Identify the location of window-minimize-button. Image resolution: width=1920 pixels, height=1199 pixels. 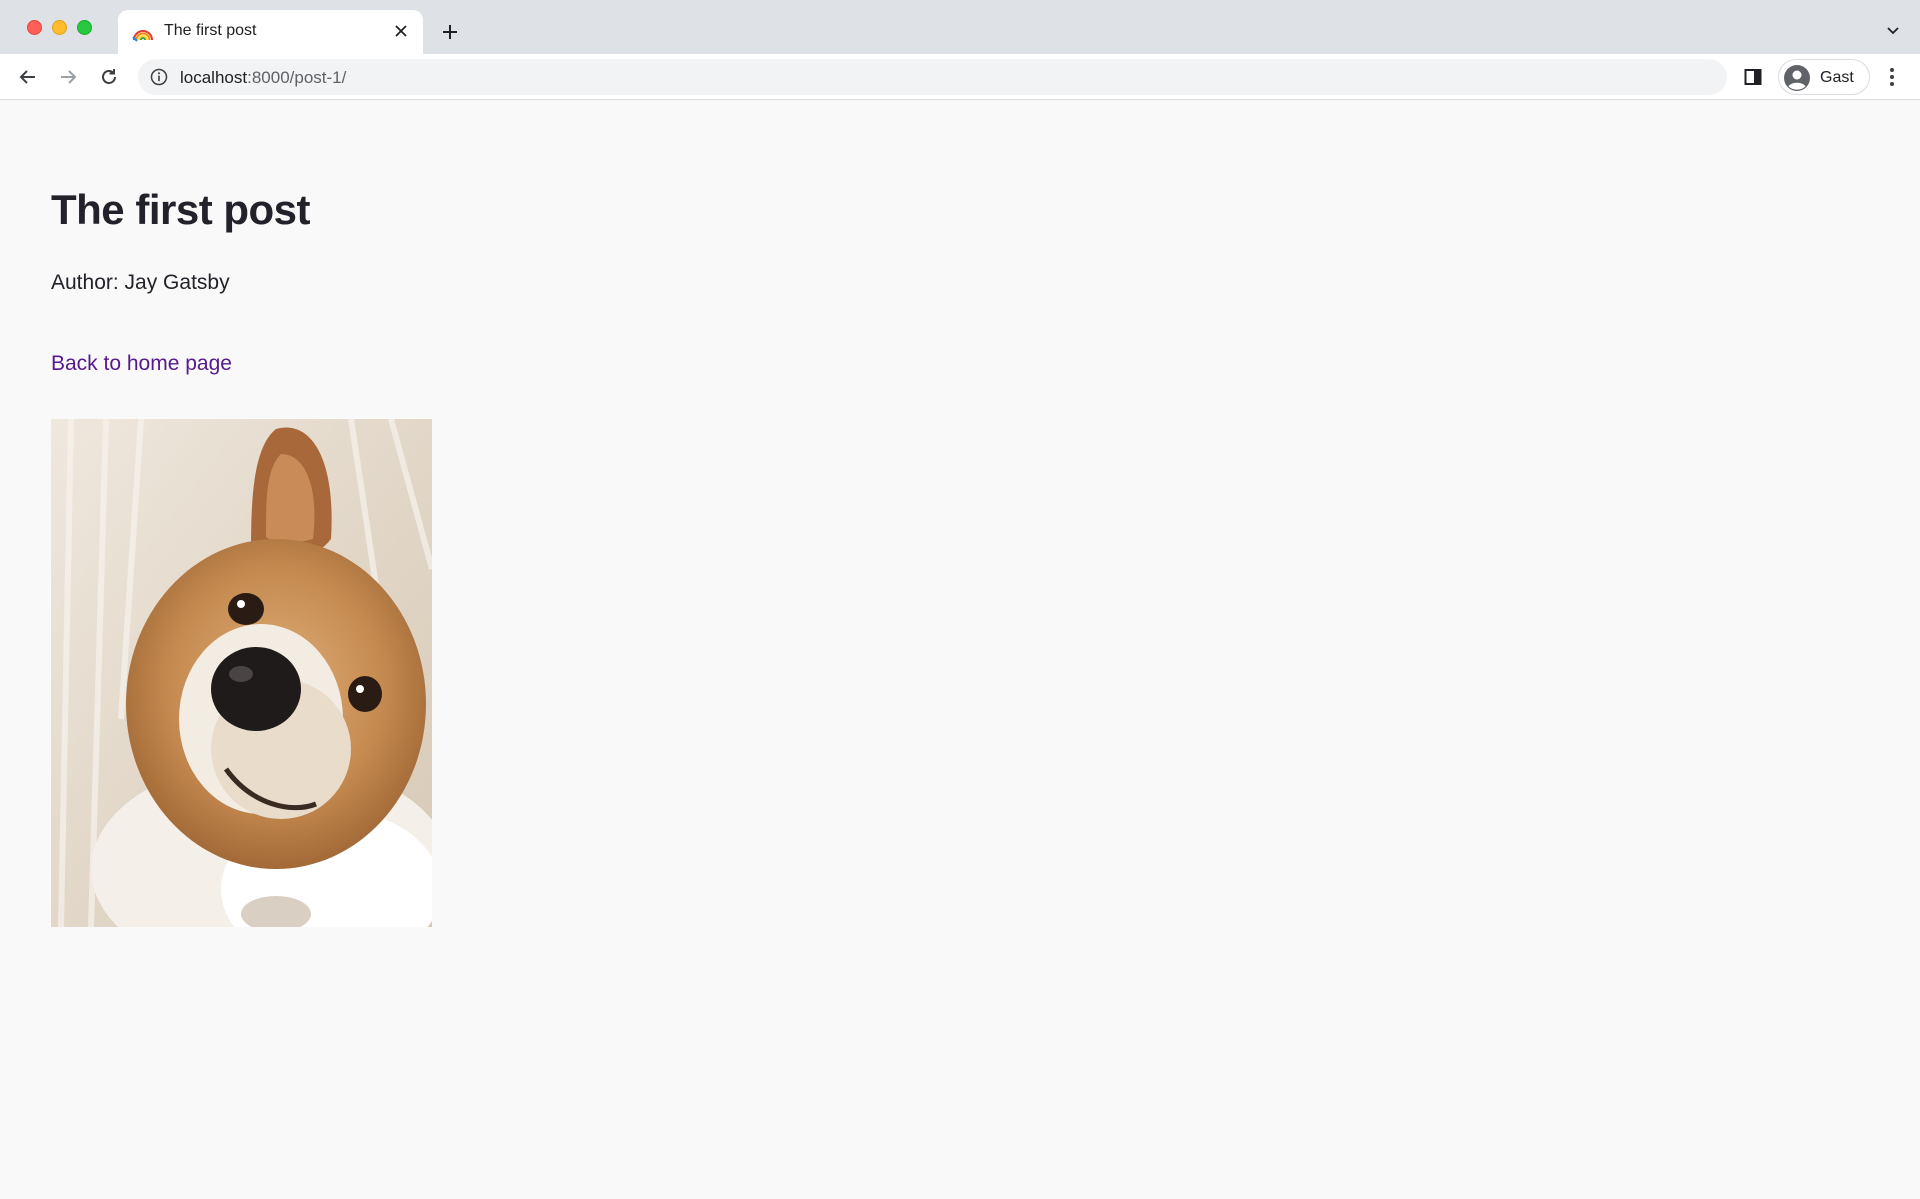
(59, 27).